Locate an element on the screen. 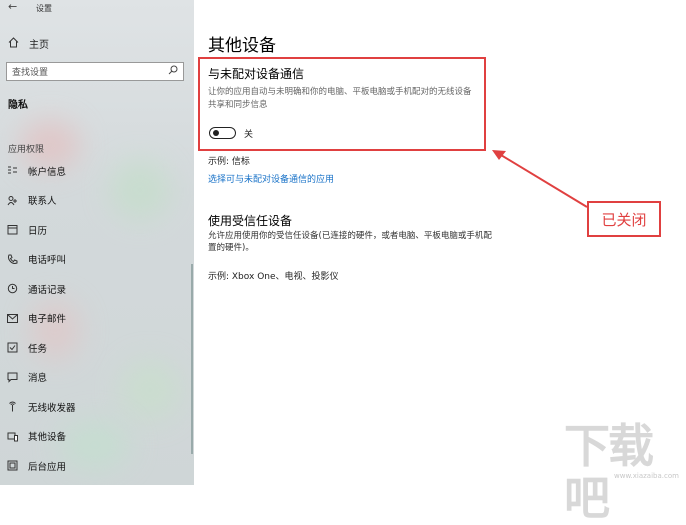 This screenshot has height=525, width=686. sidebar-item-radios: 无线收发器 is located at coordinates (97, 407).